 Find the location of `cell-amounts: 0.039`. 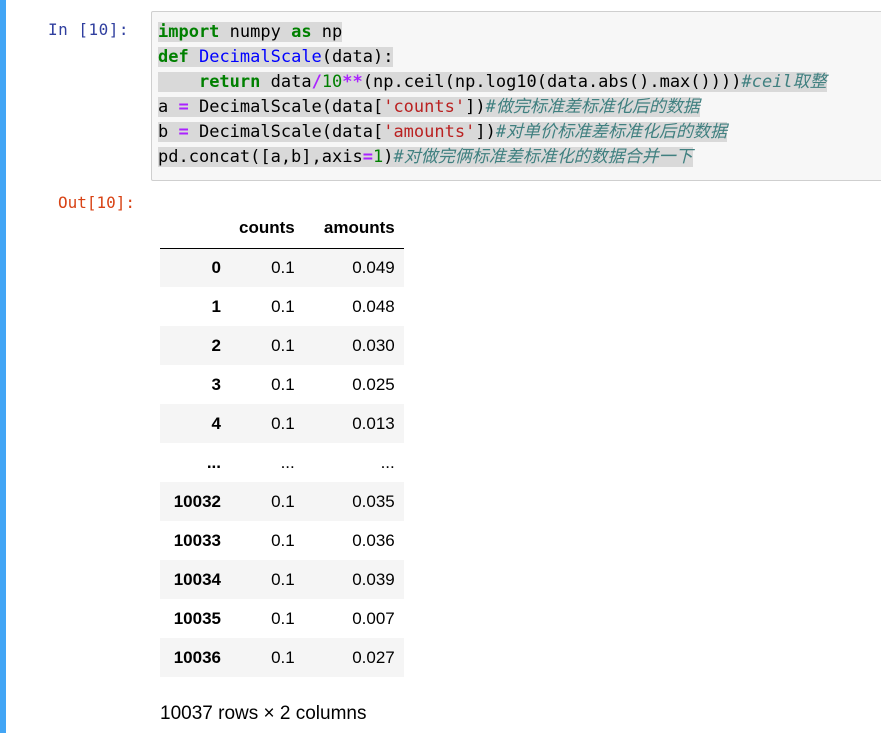

cell-amounts: 0.039 is located at coordinates (373, 579).